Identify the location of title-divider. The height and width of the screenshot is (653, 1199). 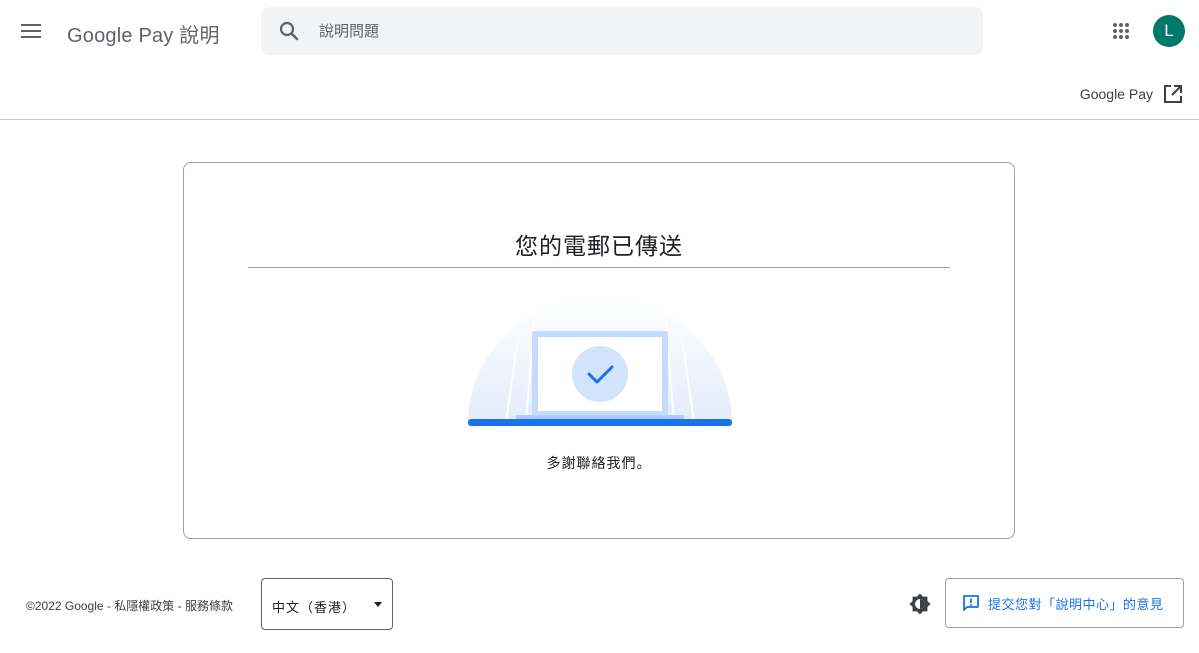
(599, 267).